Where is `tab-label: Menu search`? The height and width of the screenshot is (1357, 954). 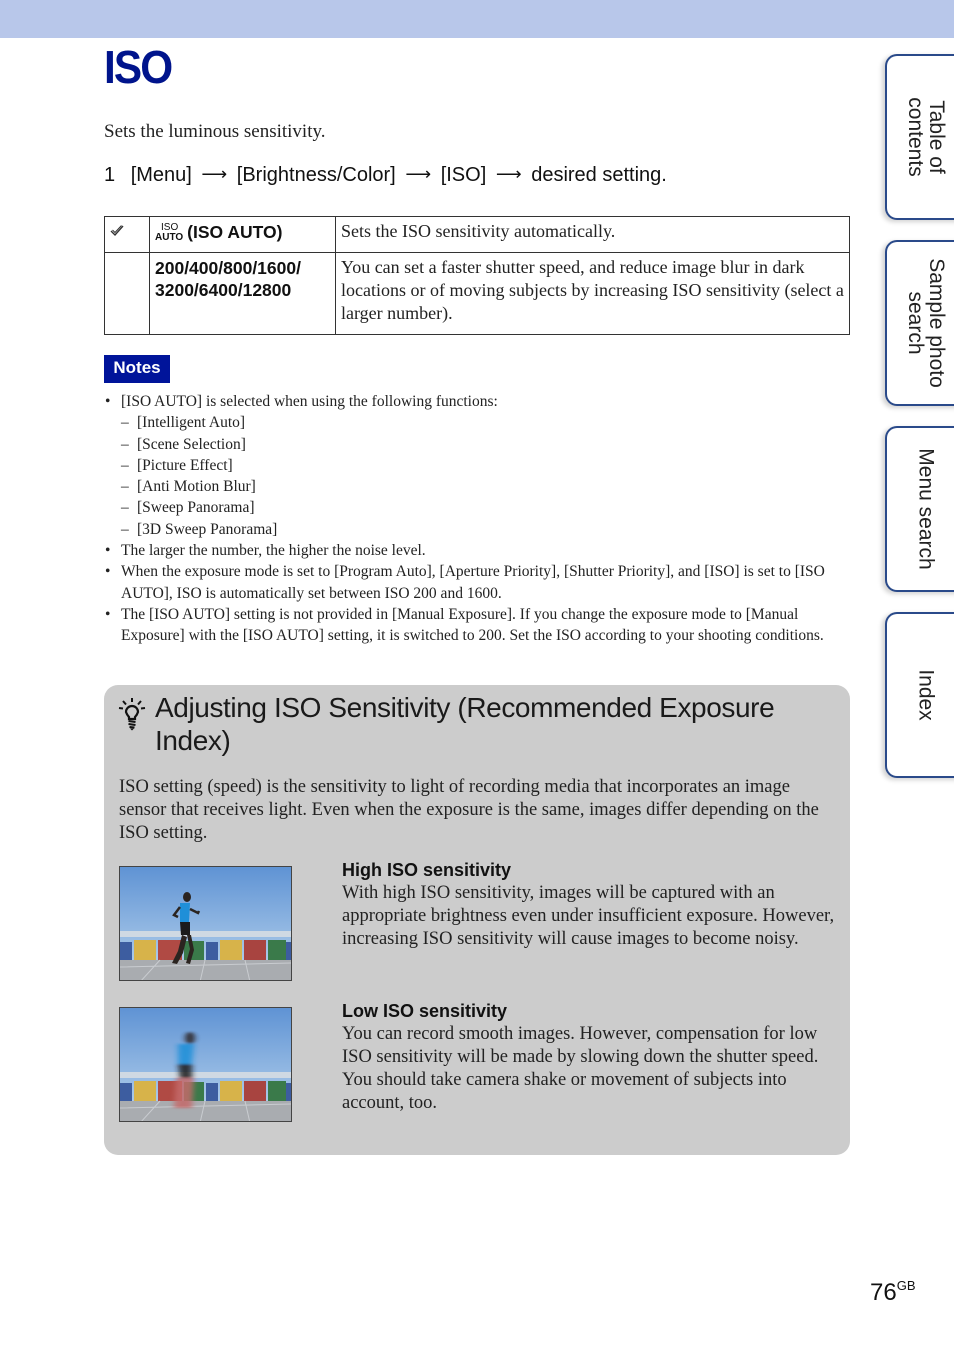 tab-label: Menu search is located at coordinates (926, 509).